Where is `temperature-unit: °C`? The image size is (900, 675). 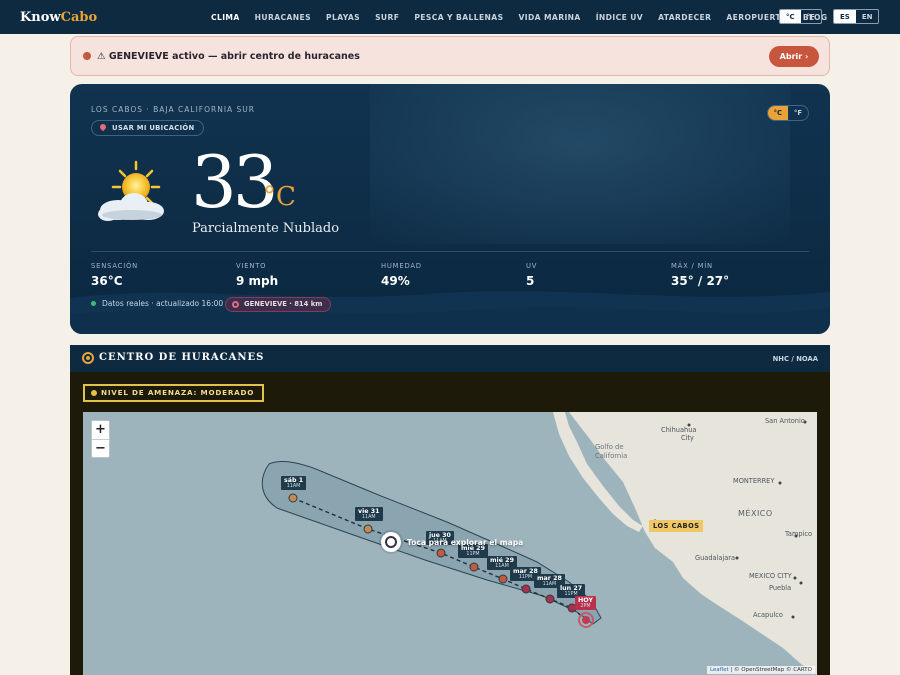 temperature-unit: °C is located at coordinates (279, 197).